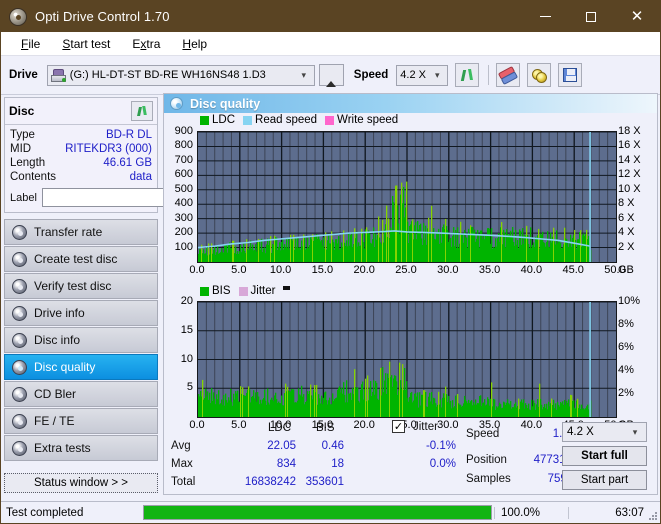 The width and height of the screenshot is (661, 524). What do you see at coordinates (652, 515) in the screenshot?
I see `resize-grip` at bounding box center [652, 515].